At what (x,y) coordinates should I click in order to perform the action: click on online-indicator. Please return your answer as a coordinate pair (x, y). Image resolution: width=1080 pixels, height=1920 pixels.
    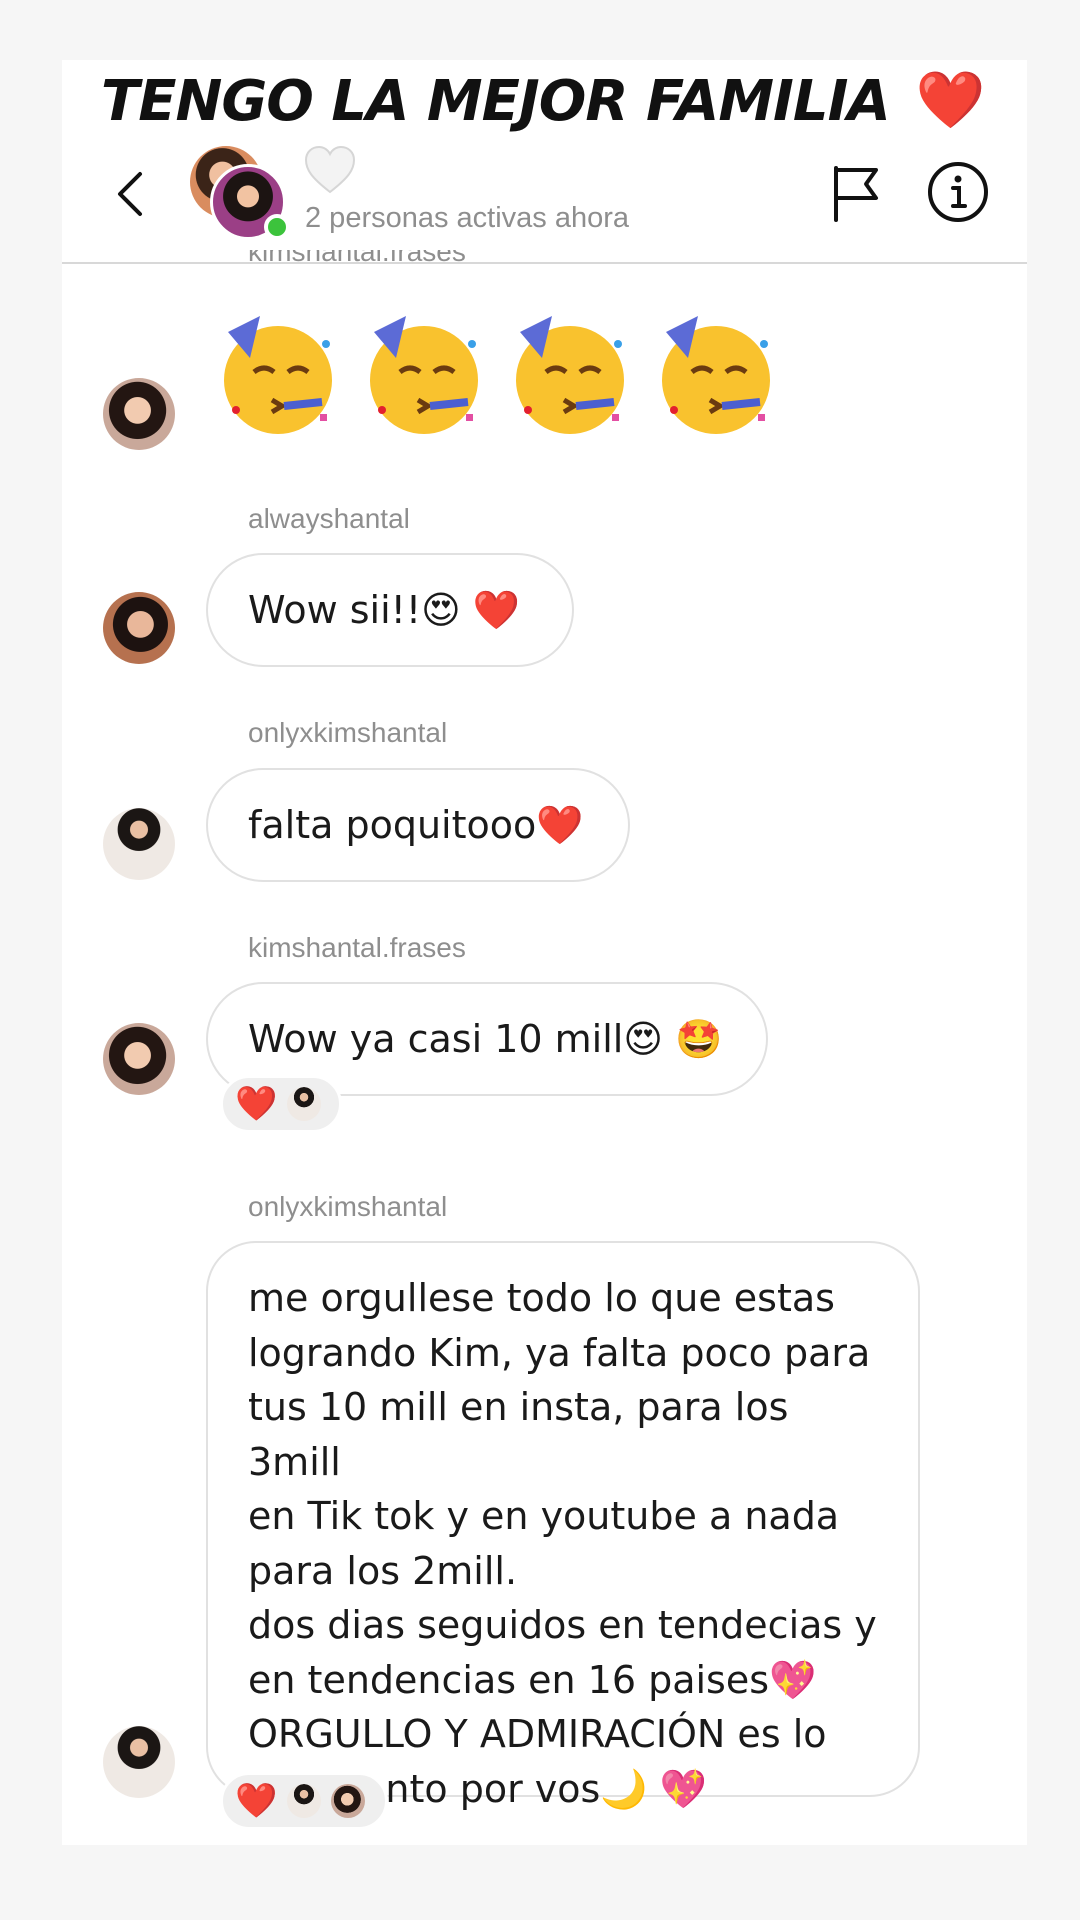
    Looking at the image, I should click on (277, 227).